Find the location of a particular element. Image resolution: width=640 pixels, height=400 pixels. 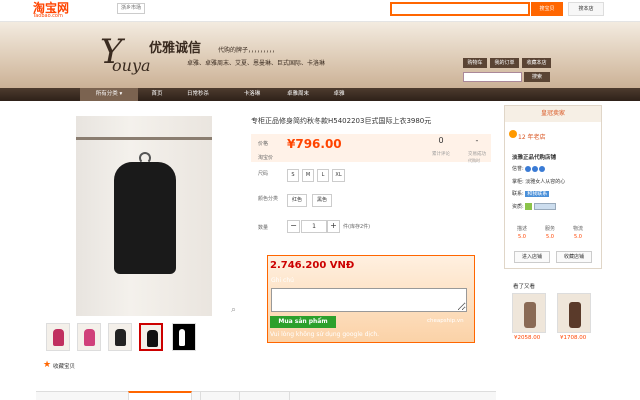

size-option-s: S is located at coordinates (293, 175).